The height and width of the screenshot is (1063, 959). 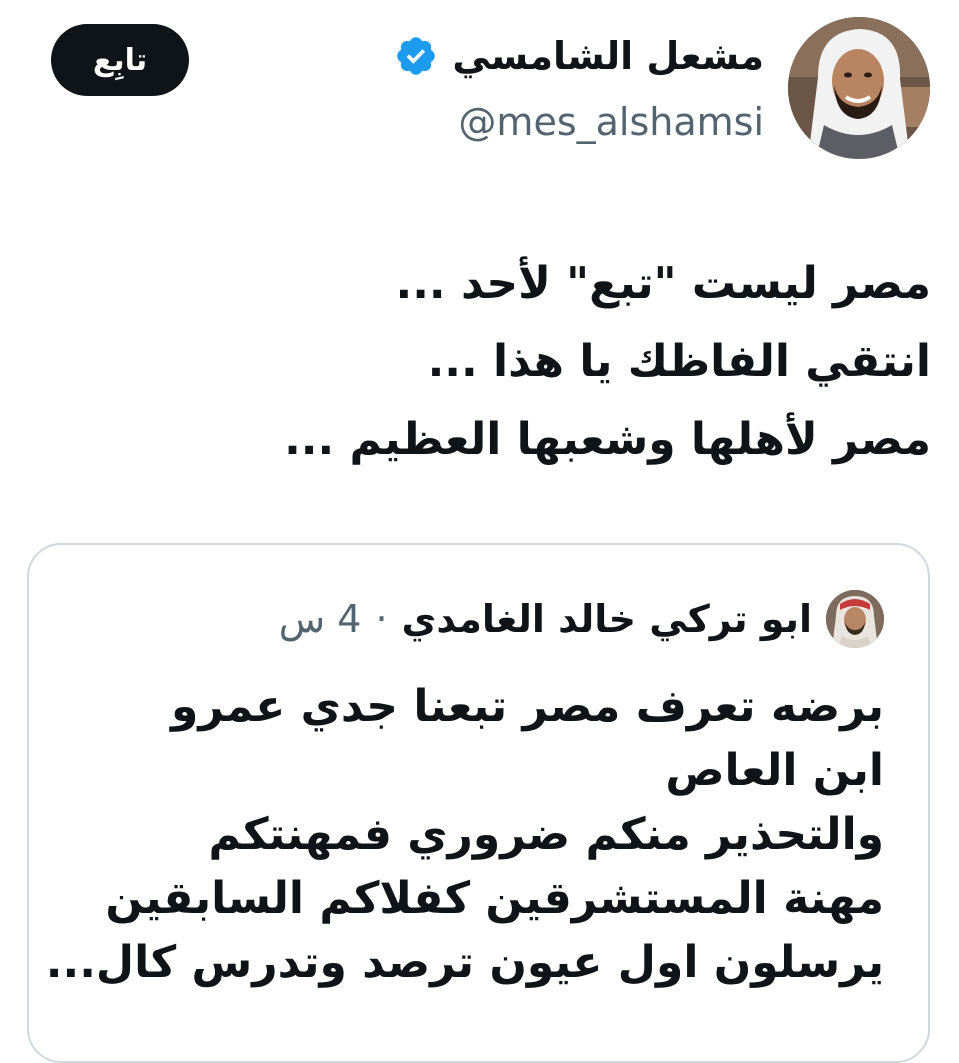 I want to click on quoted-author-avatar, so click(x=855, y=619).